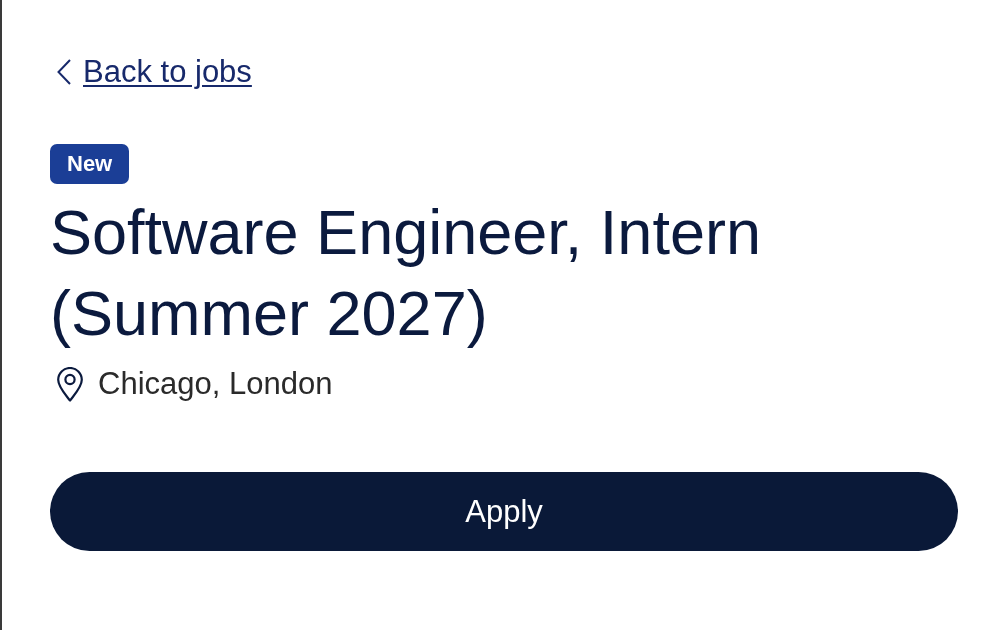  Describe the element at coordinates (151, 71) in the screenshot. I see `back-link: Back to jobs` at that location.